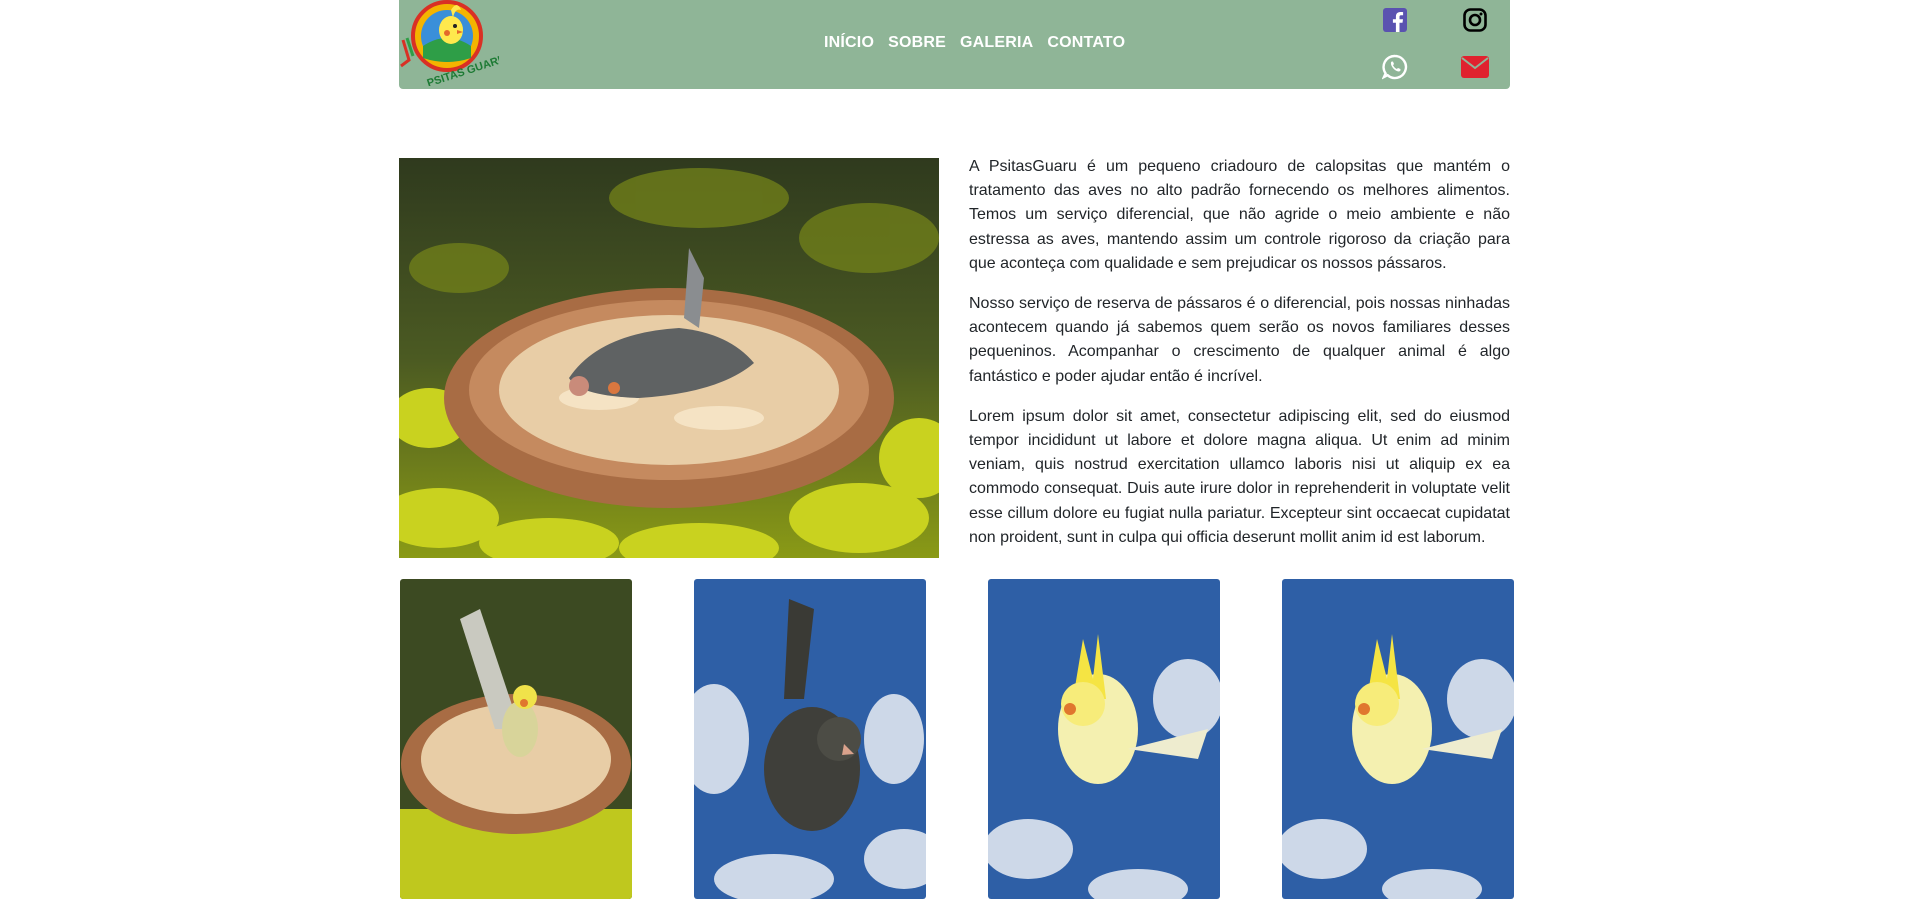 The width and height of the screenshot is (1908, 899). What do you see at coordinates (1086, 43) in the screenshot?
I see `nav-link-contato: CONTATO` at bounding box center [1086, 43].